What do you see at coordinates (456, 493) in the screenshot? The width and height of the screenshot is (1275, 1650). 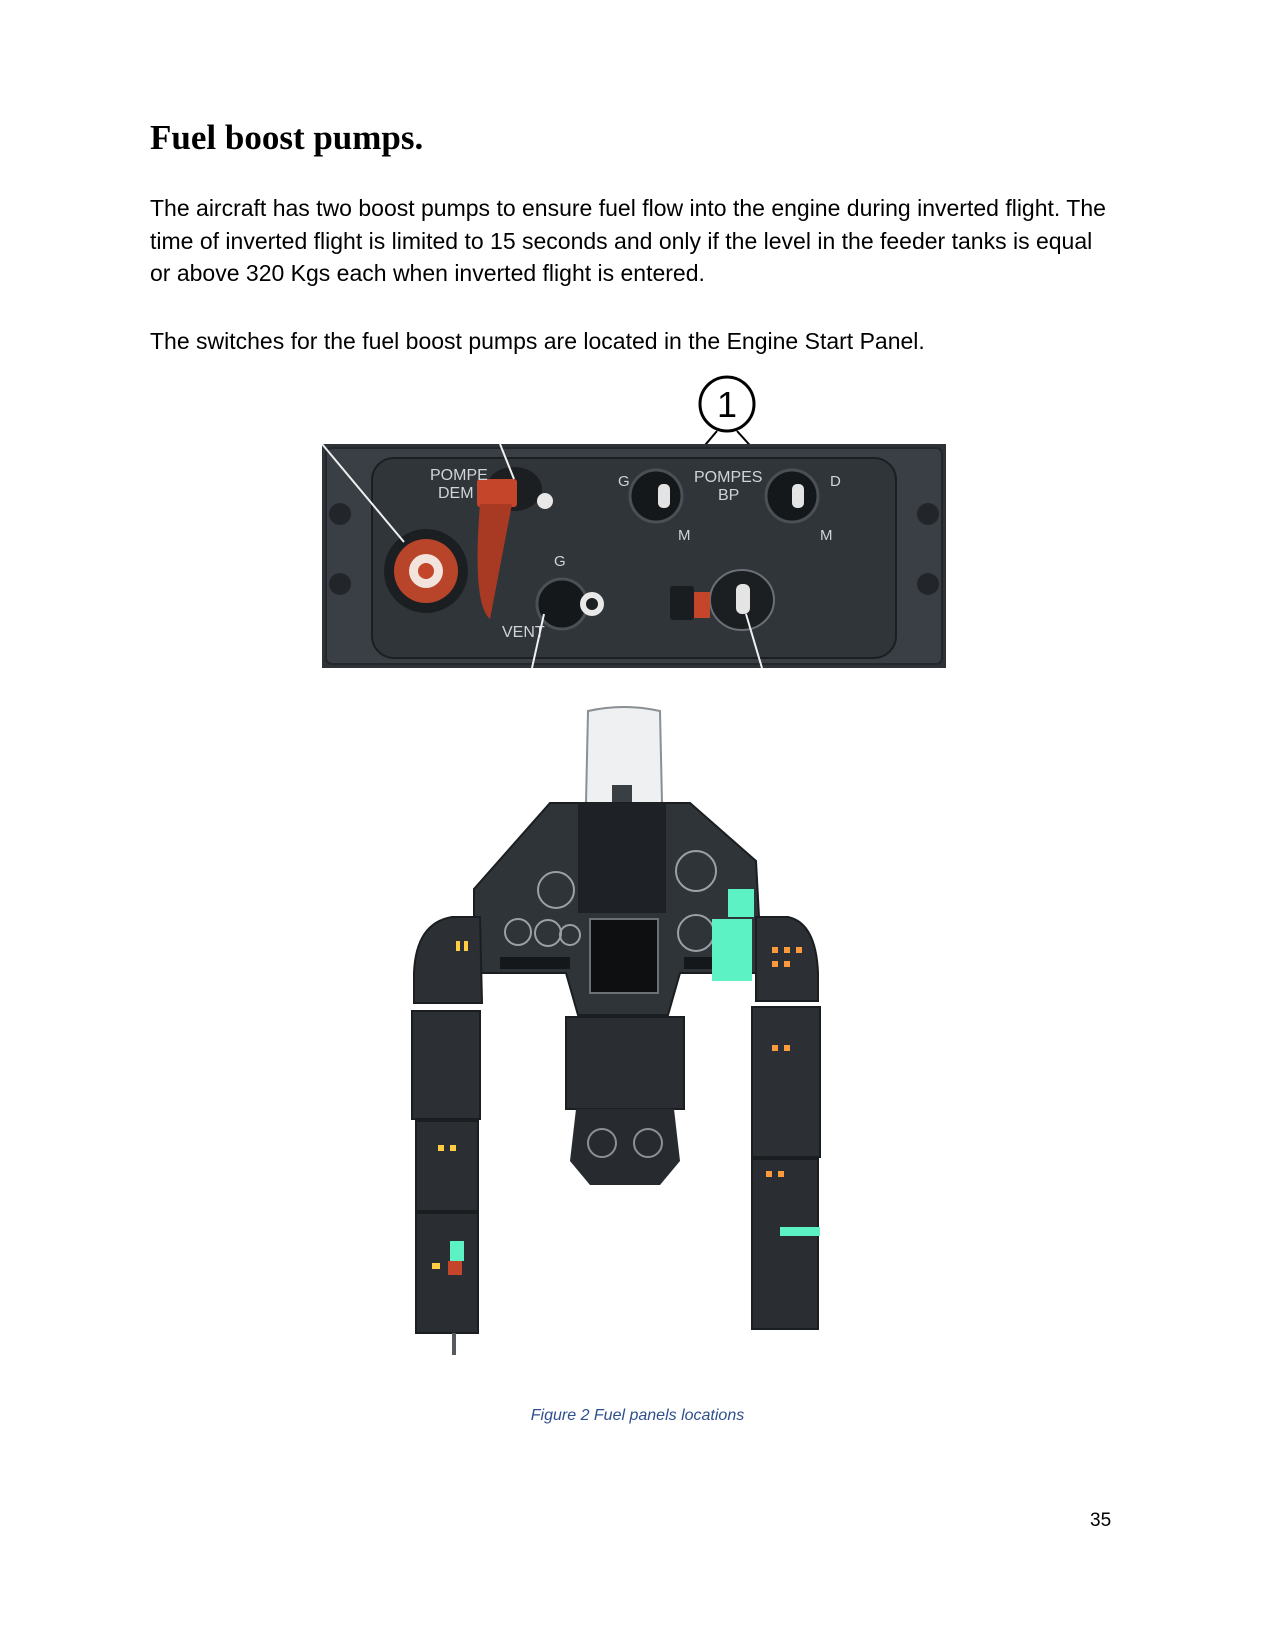 I see `label-dem: DEM` at bounding box center [456, 493].